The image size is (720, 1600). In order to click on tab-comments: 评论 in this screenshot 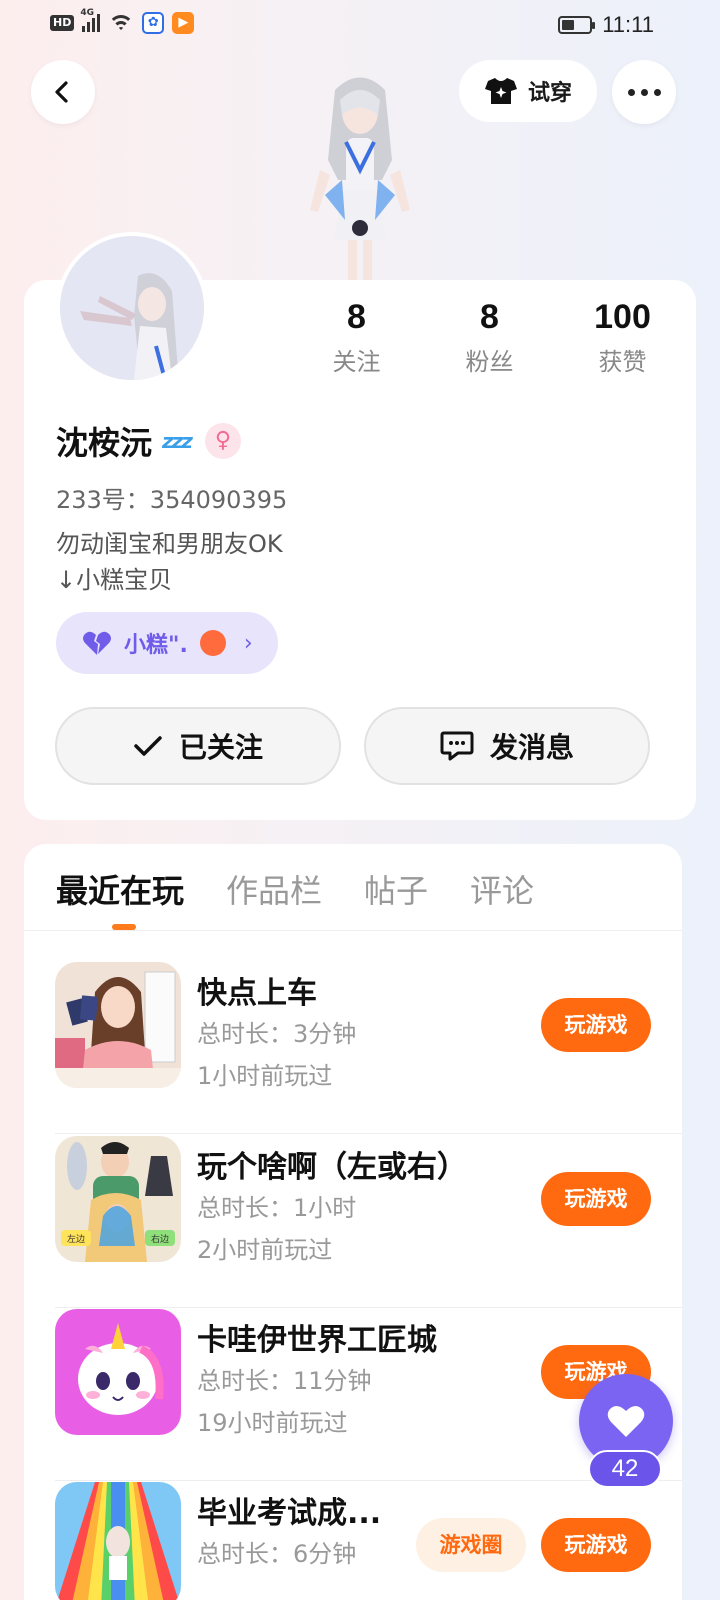, I will do `click(502, 889)`.